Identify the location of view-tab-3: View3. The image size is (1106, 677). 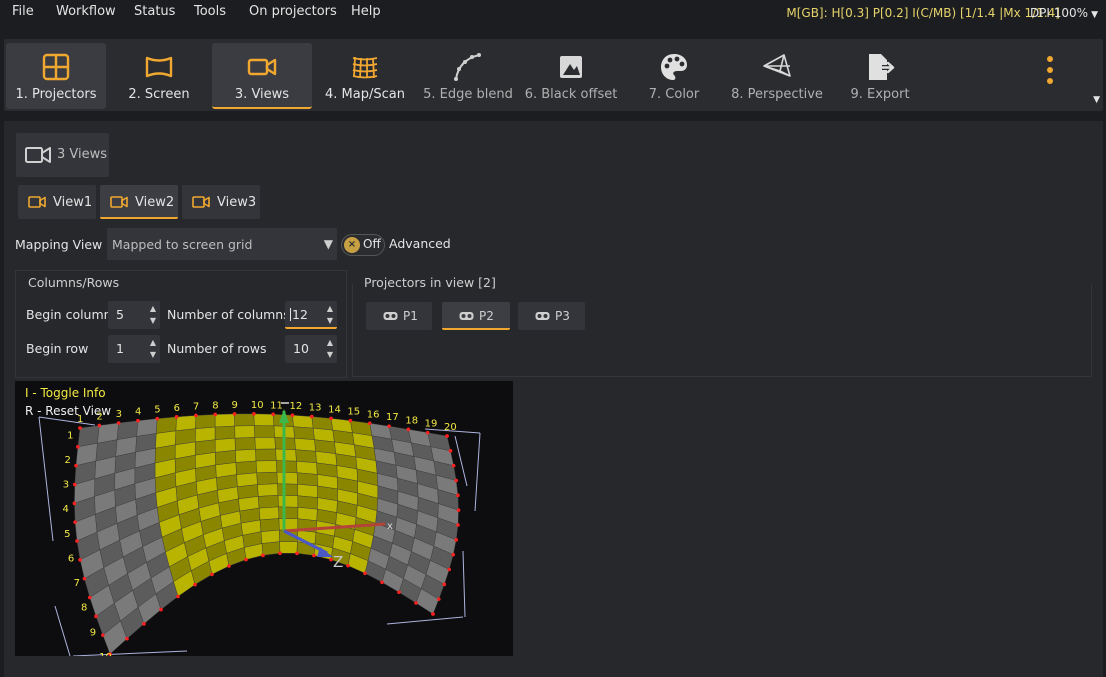
(221, 202).